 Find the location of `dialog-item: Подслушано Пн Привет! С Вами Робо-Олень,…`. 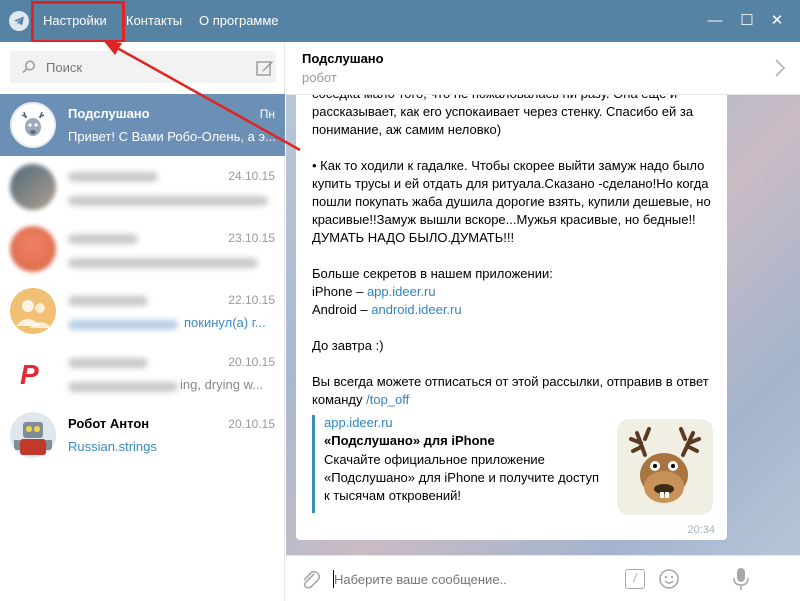

dialog-item: Подслушано Пн Привет! С Вами Робо-Олень,… is located at coordinates (142, 125).